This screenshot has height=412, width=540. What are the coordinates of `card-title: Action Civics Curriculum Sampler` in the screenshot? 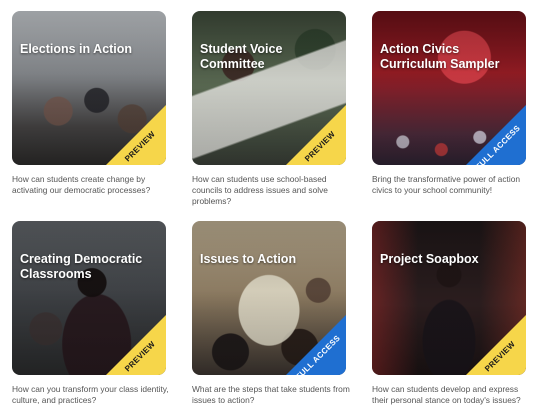 It's located at (440, 56).